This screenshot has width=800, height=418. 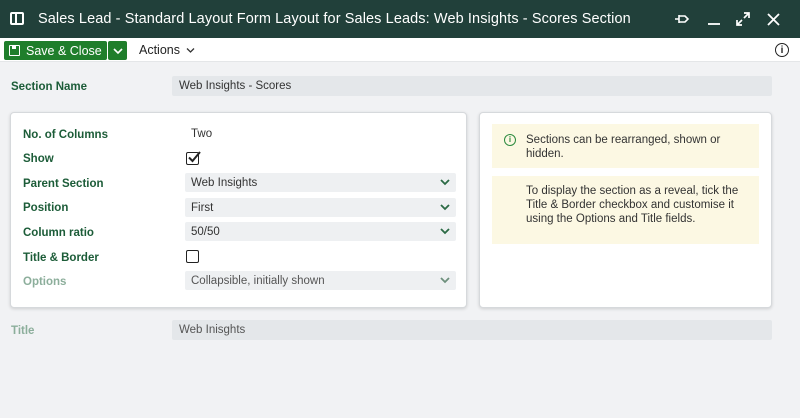 I want to click on title-border-checkbox, so click(x=192, y=256).